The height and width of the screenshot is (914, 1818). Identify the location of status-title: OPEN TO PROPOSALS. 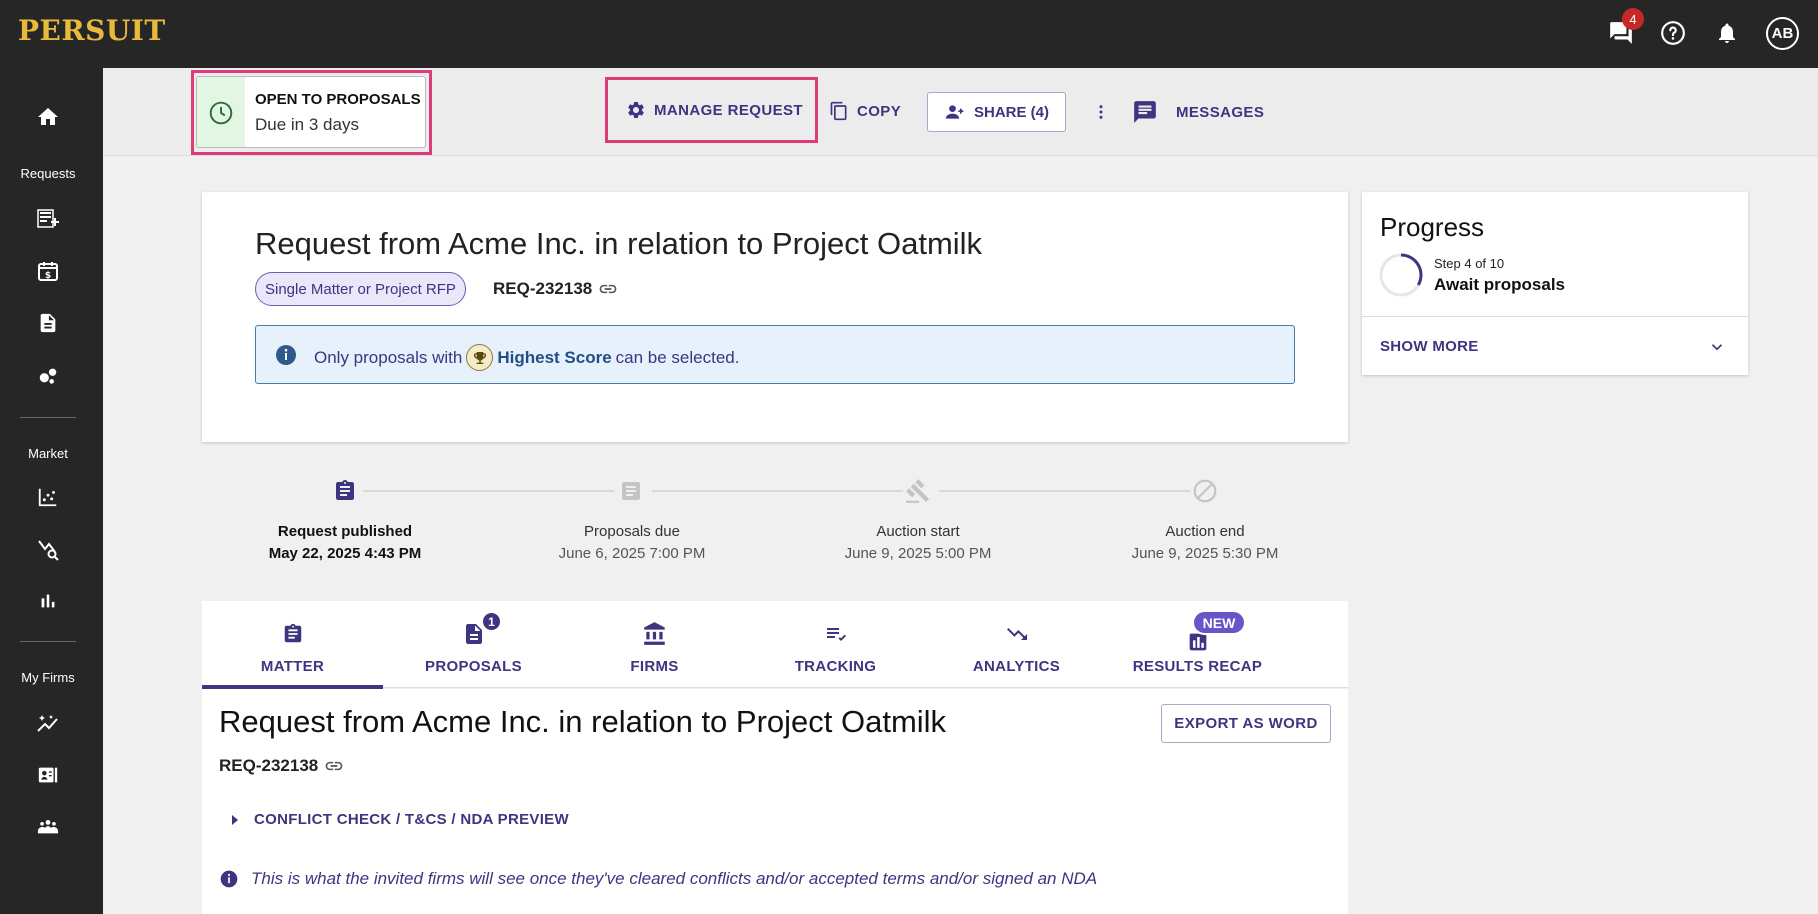
(338, 99).